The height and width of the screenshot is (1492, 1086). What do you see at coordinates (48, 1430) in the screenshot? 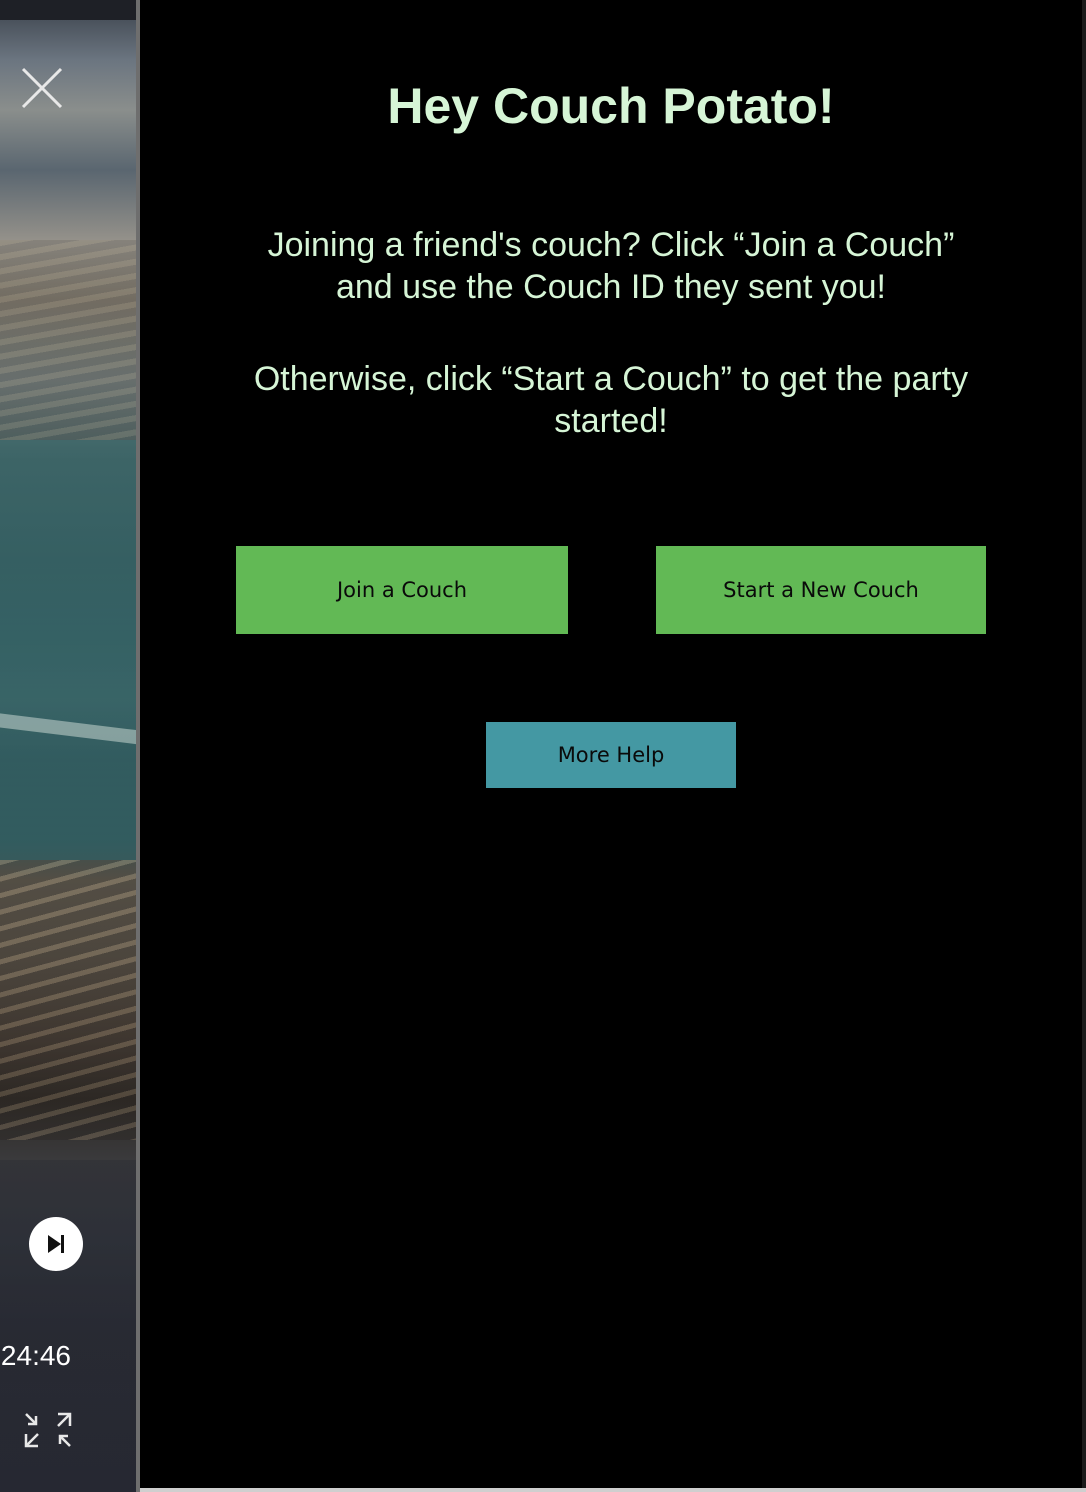
I see `fullscreen-icon` at bounding box center [48, 1430].